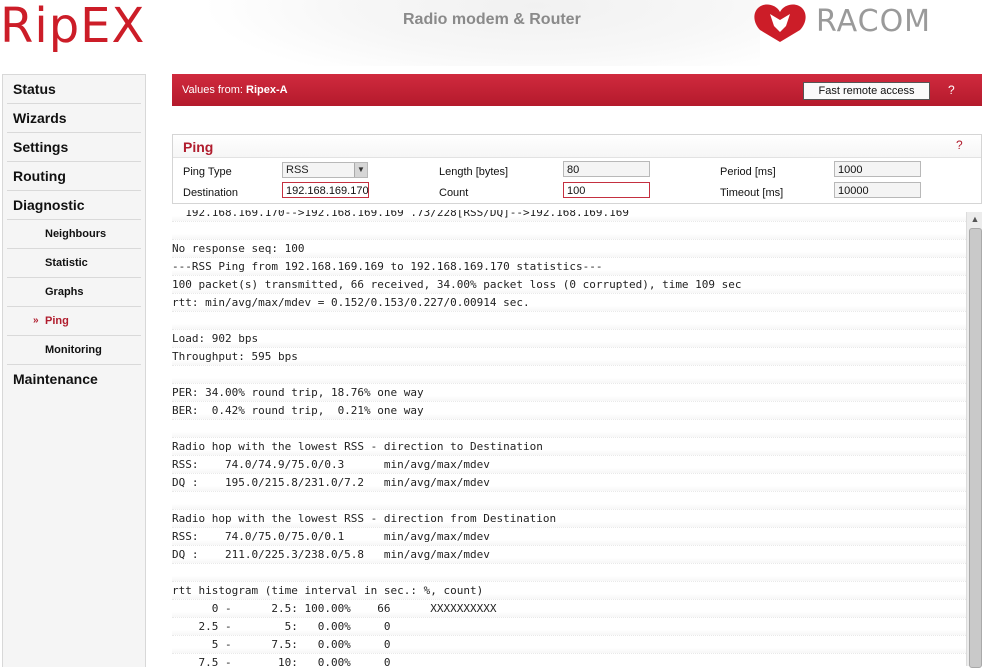 This screenshot has width=982, height=668. Describe the element at coordinates (569, 537) in the screenshot. I see `output-line: RSS: 74.0/75.0/75.0/0.1 min/avg/max/mdev` at that location.